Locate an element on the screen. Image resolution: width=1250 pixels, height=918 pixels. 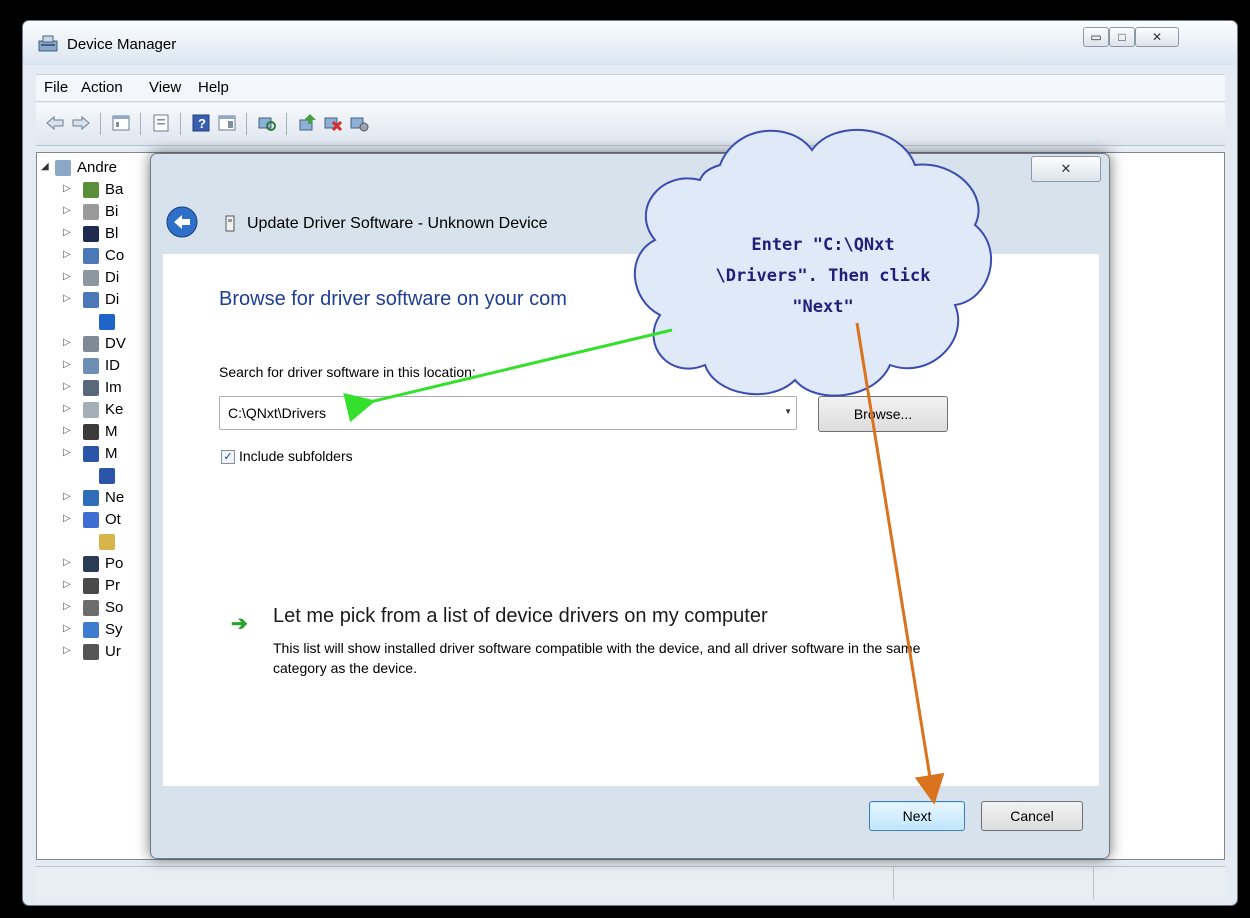
callout-line: "Next" is located at coordinates (823, 307).